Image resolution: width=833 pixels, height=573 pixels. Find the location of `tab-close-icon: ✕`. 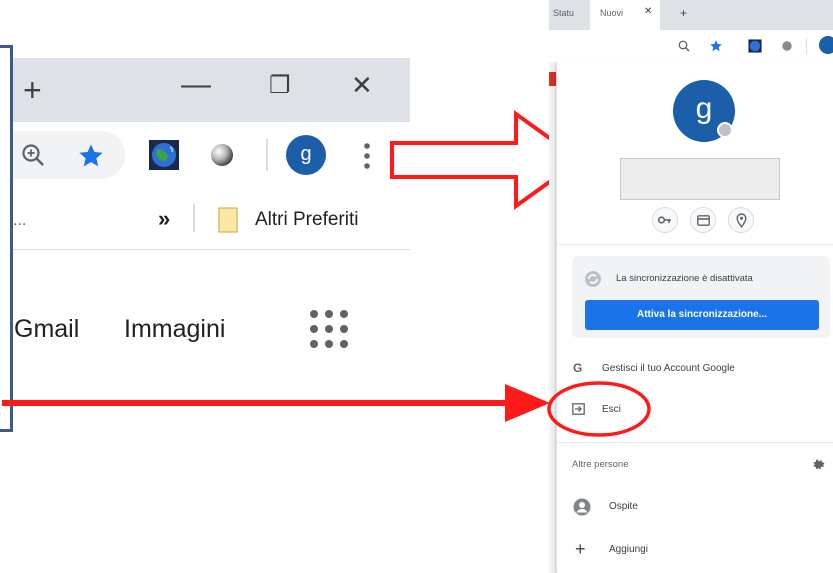

tab-close-icon: ✕ is located at coordinates (648, 11).